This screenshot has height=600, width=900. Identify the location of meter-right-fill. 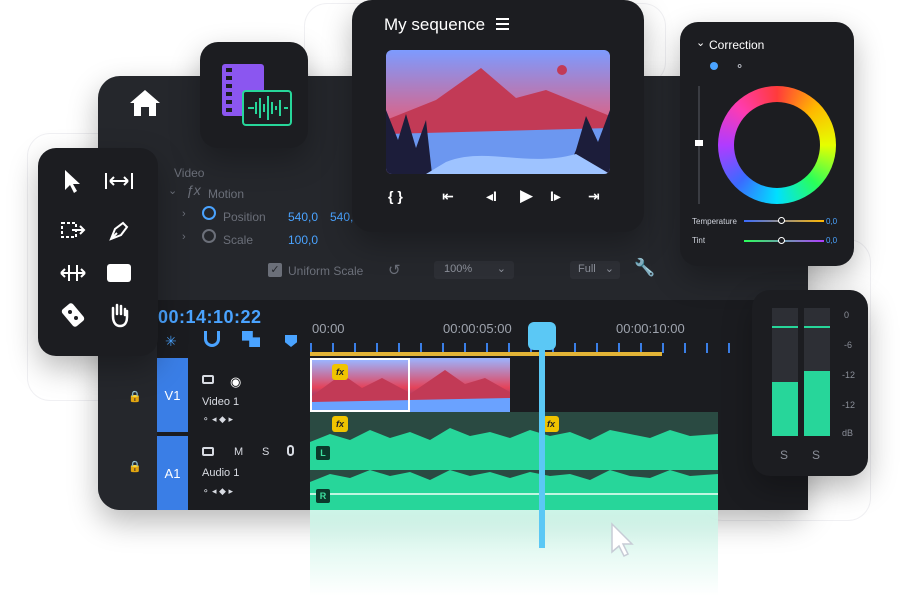
(817, 403).